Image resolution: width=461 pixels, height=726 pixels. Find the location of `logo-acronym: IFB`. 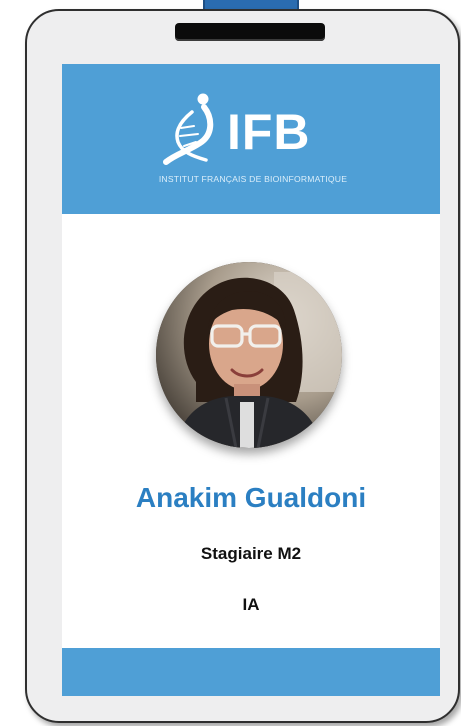

logo-acronym: IFB is located at coordinates (269, 132).